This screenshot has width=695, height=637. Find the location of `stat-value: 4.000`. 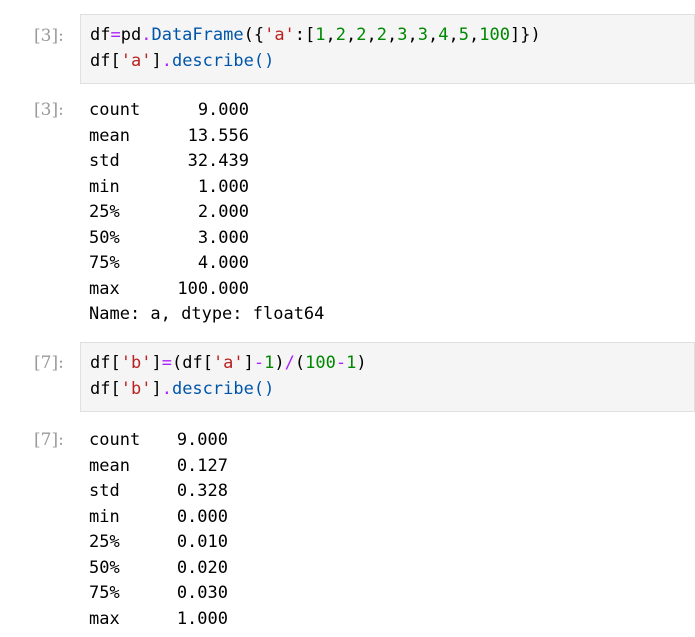

stat-value: 4.000 is located at coordinates (223, 263).